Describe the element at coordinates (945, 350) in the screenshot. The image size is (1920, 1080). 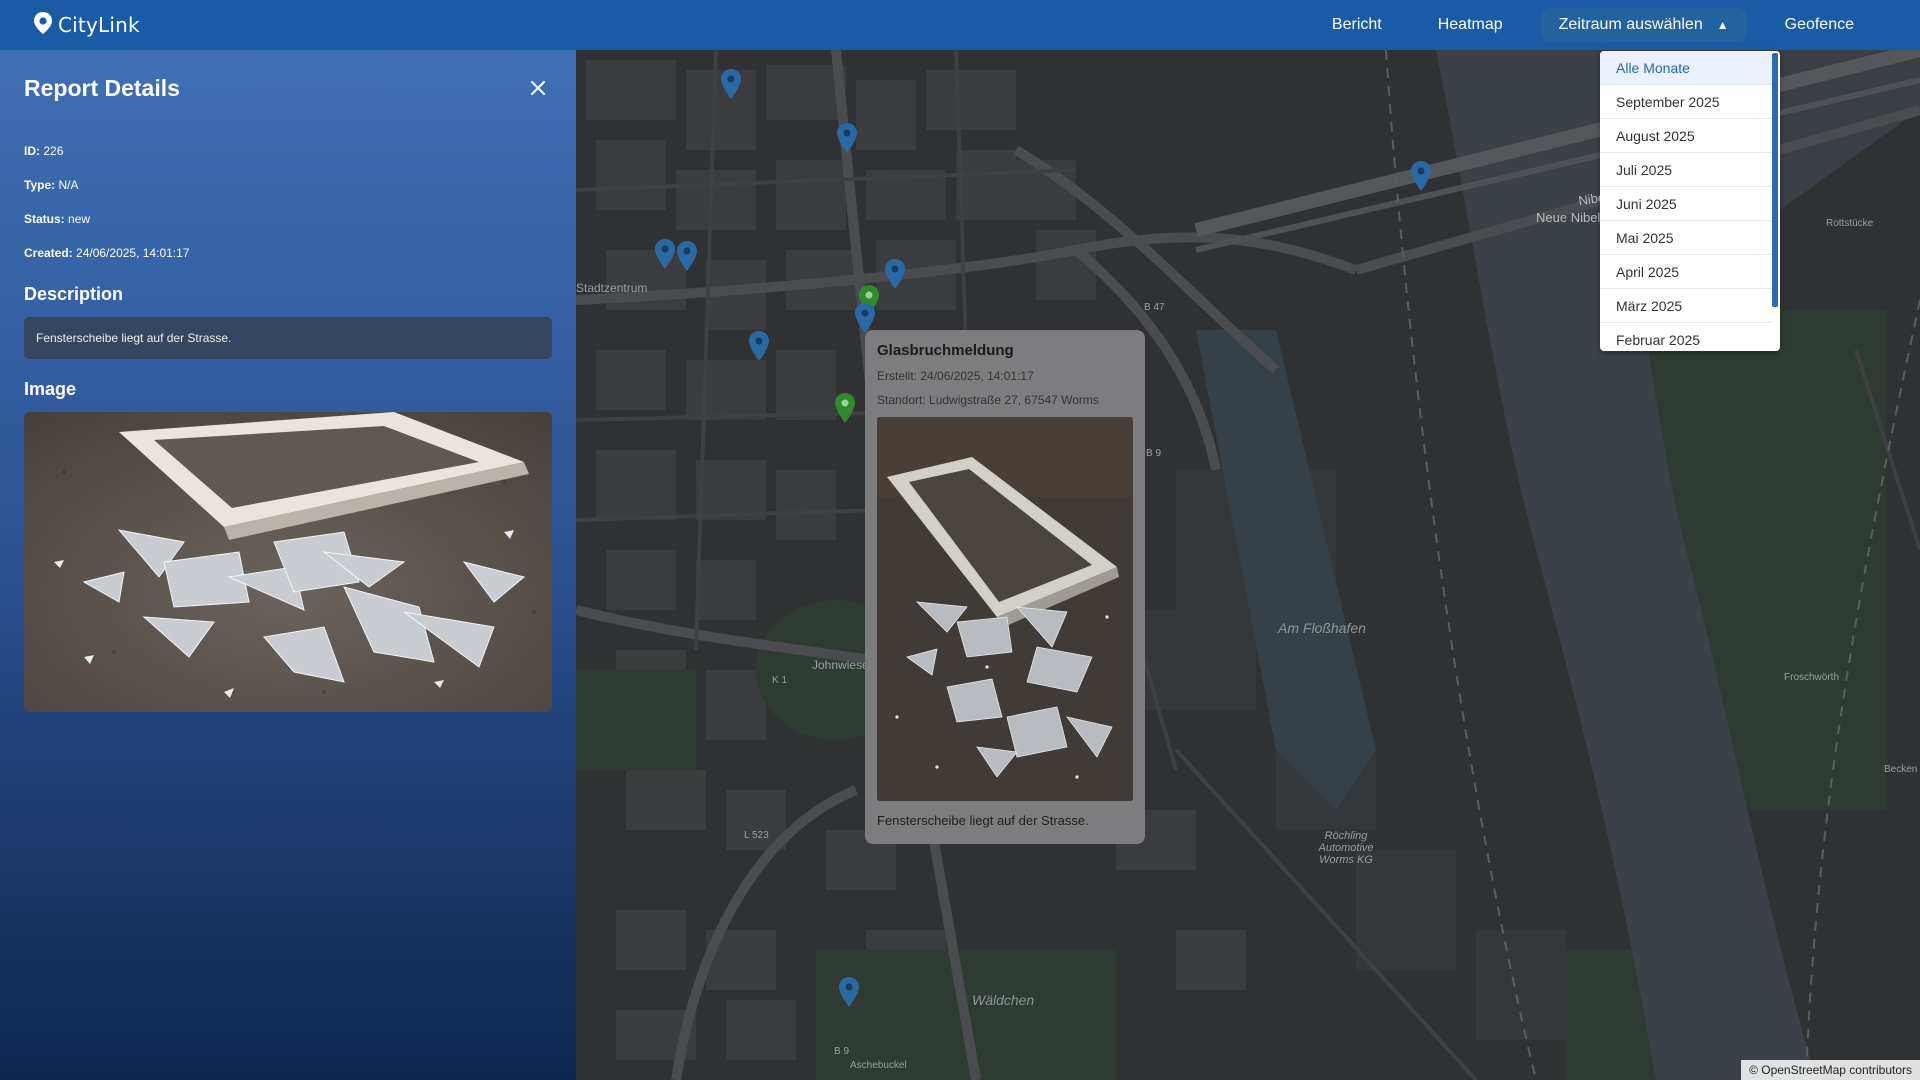
I see `popup-title: Glasbruchmeldung` at that location.